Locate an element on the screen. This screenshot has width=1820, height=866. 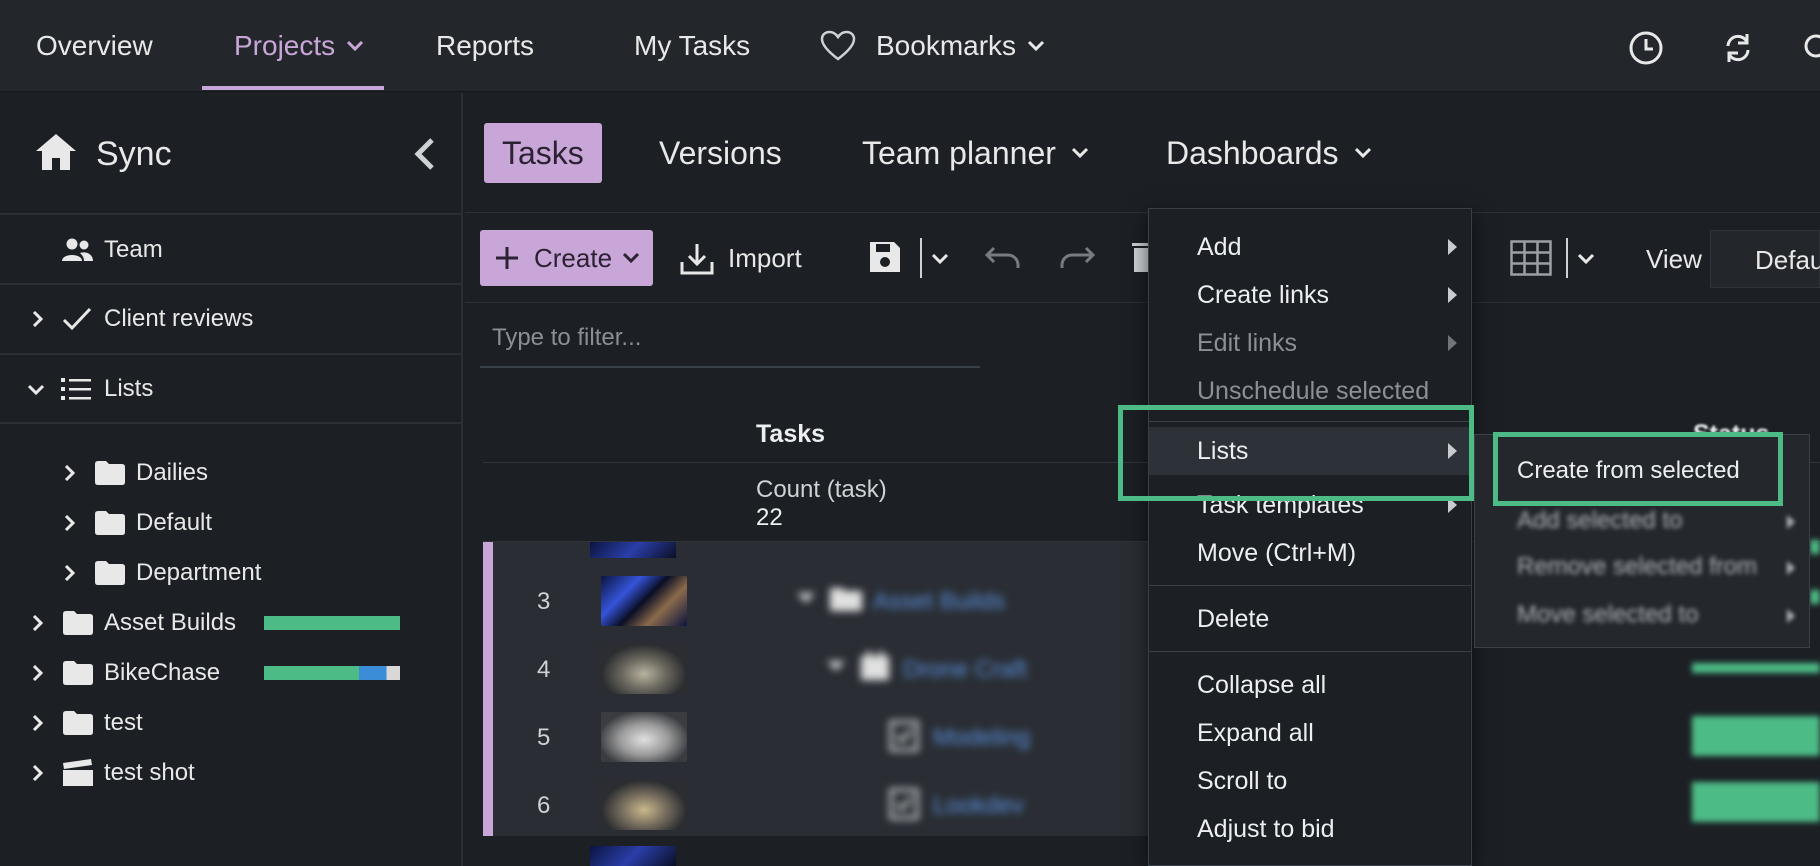
tab-tasks: Tasks is located at coordinates (543, 153).